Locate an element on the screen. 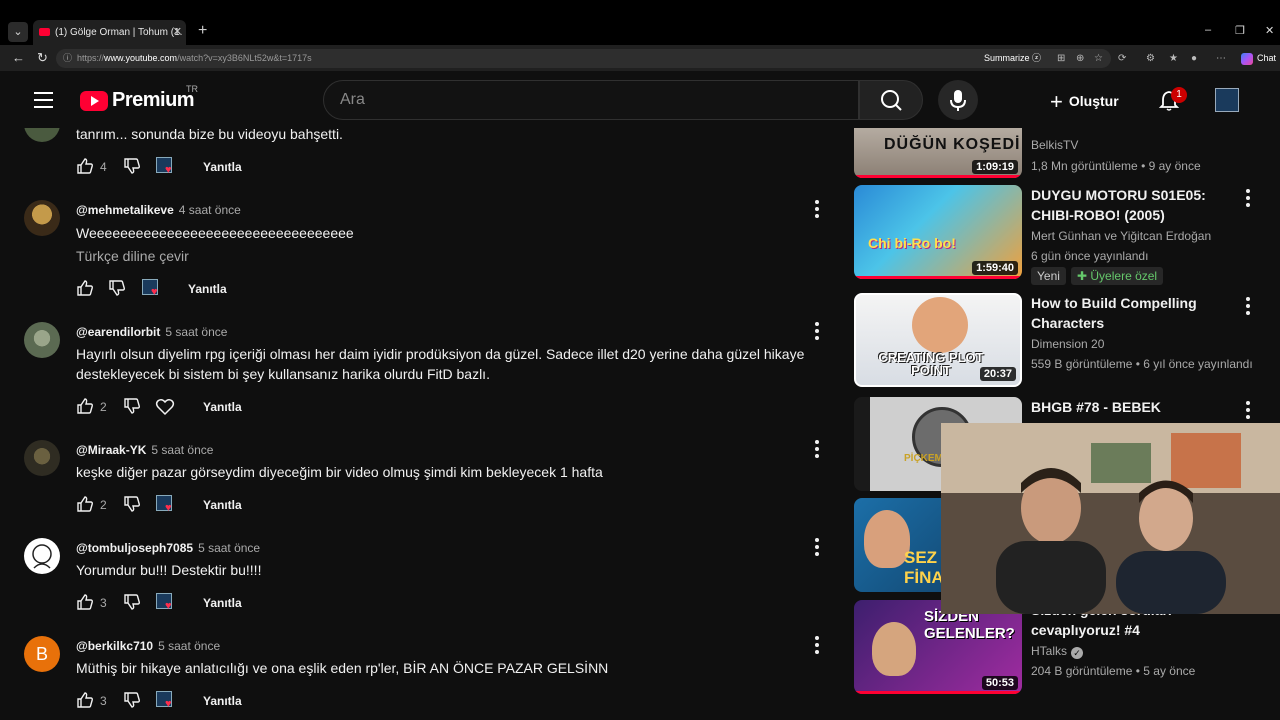  tab-list-dropdown-icon: ⌄ is located at coordinates (18, 32).